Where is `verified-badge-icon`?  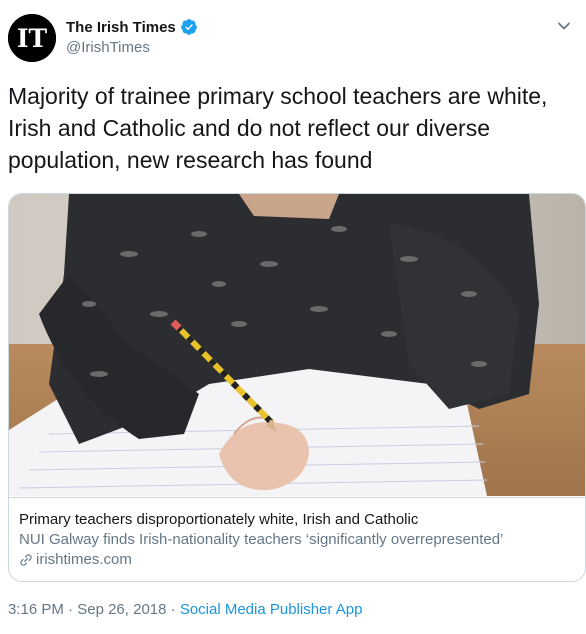 verified-badge-icon is located at coordinates (189, 27).